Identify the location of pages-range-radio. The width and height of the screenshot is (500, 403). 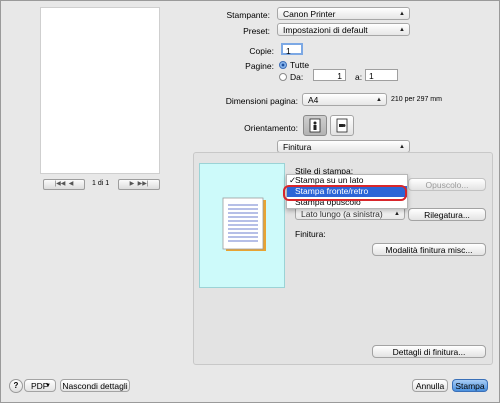
(283, 77).